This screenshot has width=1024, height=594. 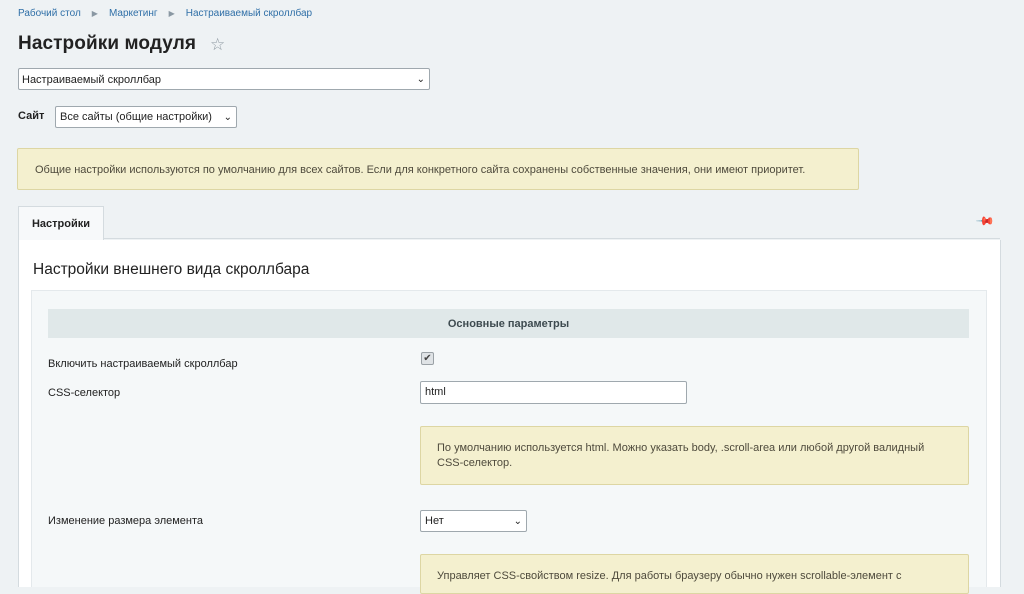 I want to click on breadcrumb-desktop: Рабочий стол, so click(x=49, y=13).